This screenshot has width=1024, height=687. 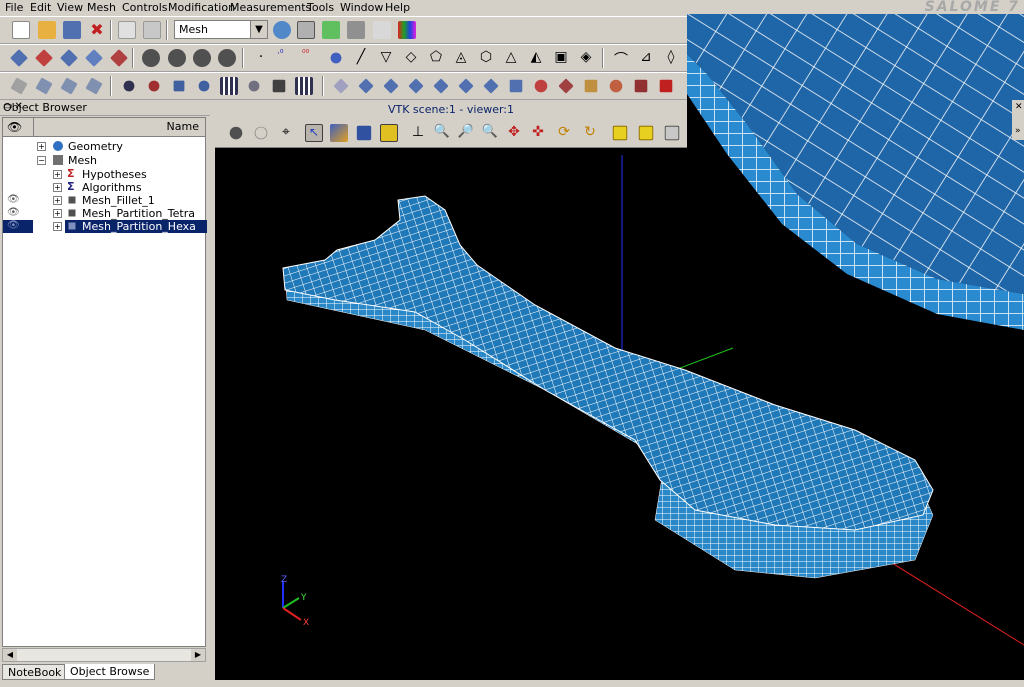 What do you see at coordinates (104, 174) in the screenshot?
I see `tree-item-hypotheses: + Σ Hypotheses` at bounding box center [104, 174].